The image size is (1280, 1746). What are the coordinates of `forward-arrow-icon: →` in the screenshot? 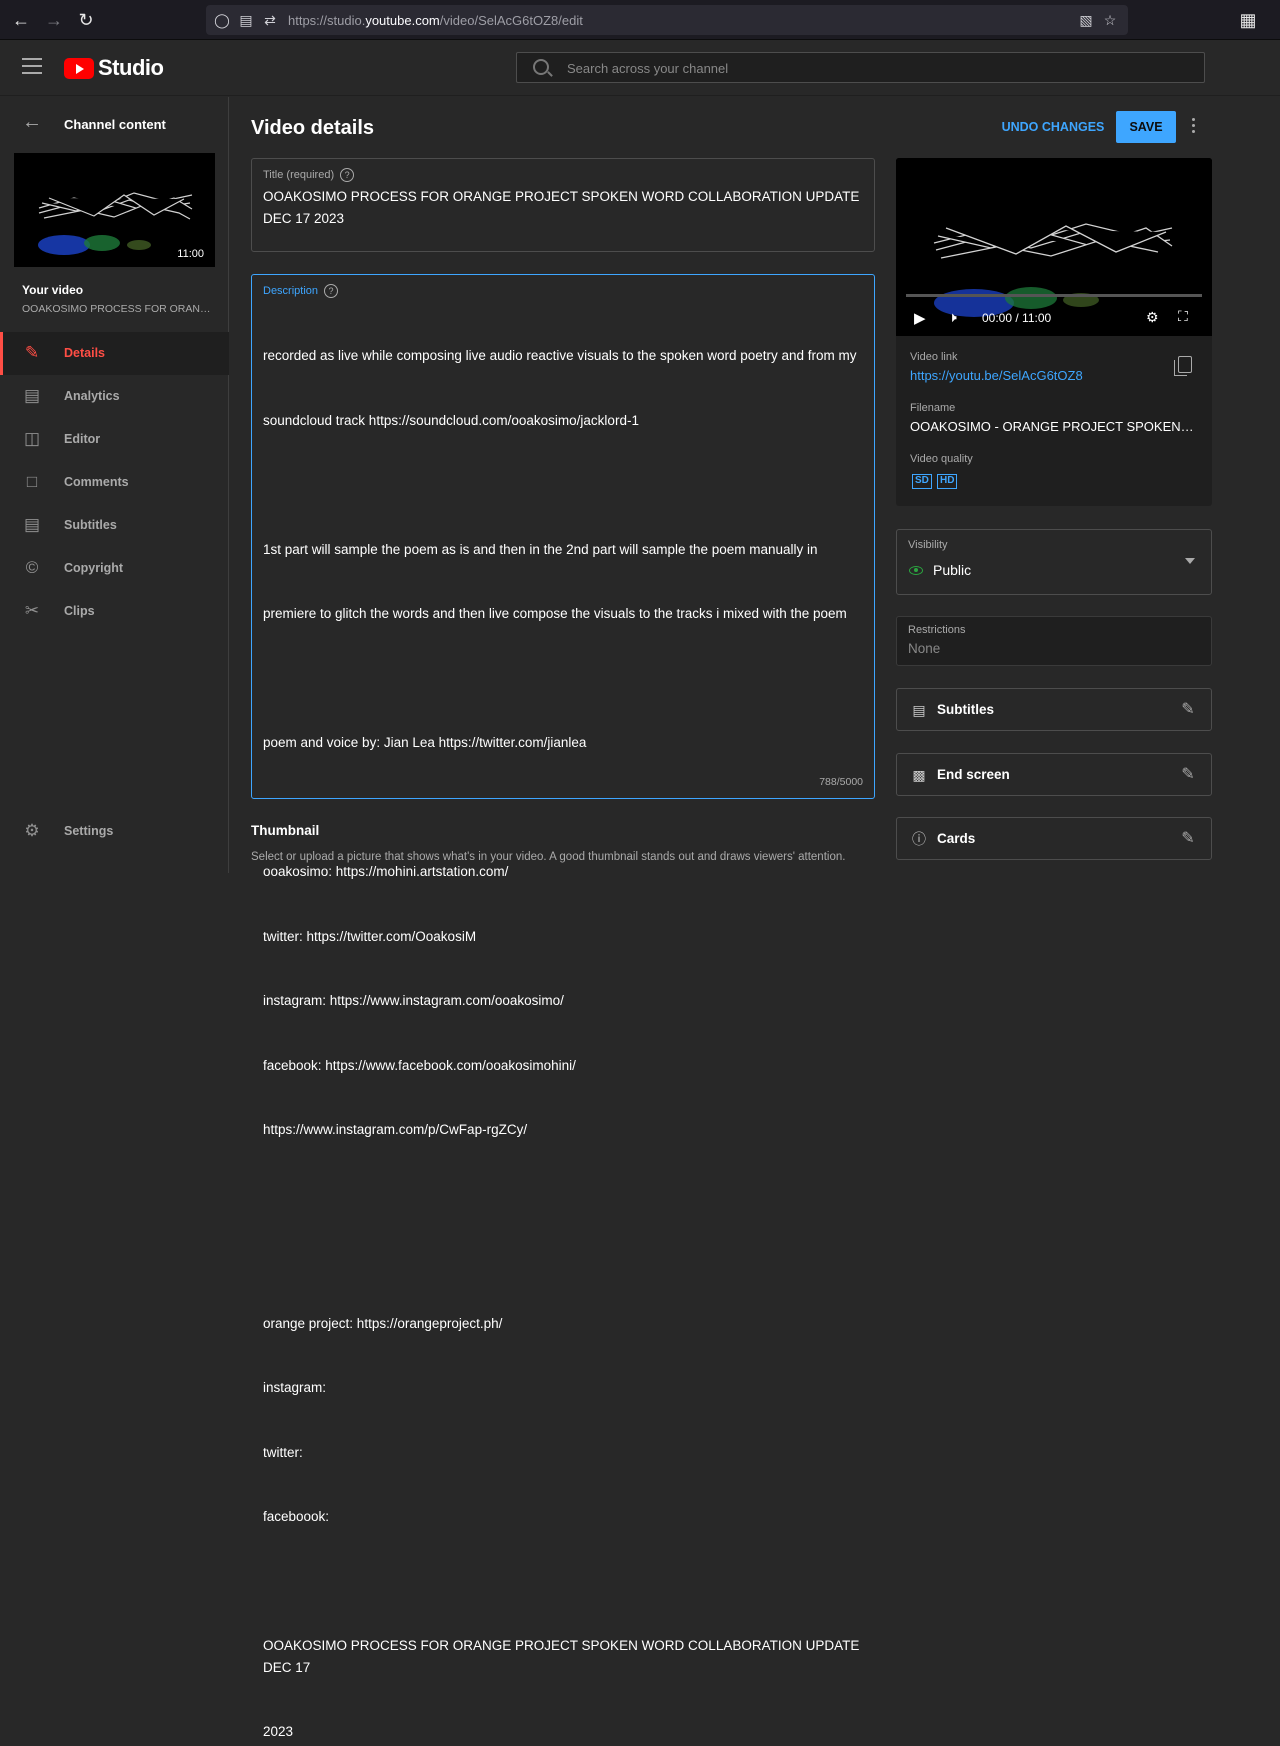 It's located at (54, 20).